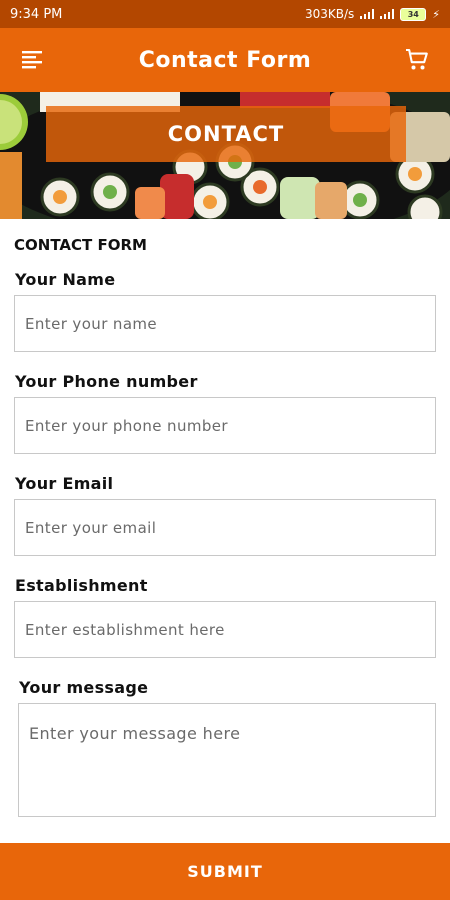 This screenshot has width=450, height=900. Describe the element at coordinates (387, 14) in the screenshot. I see `wifi-signal-icon` at that location.